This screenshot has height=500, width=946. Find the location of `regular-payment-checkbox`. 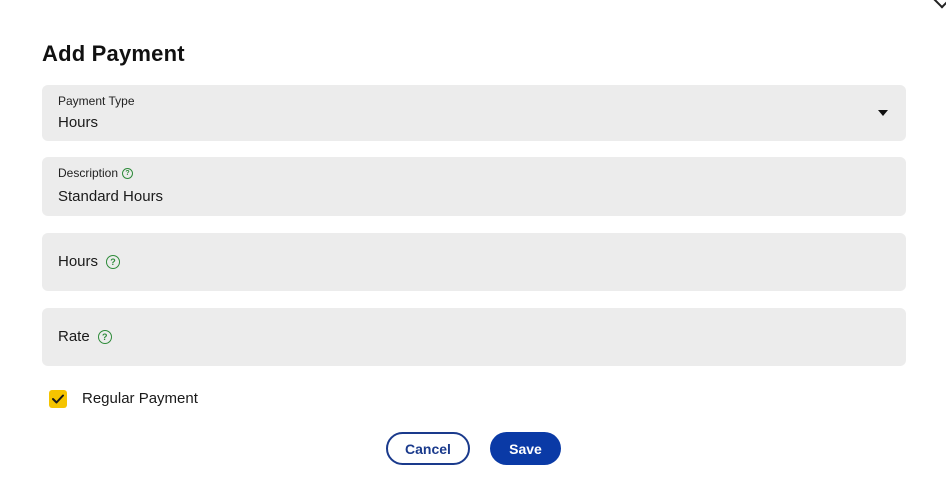

regular-payment-checkbox is located at coordinates (58, 399).